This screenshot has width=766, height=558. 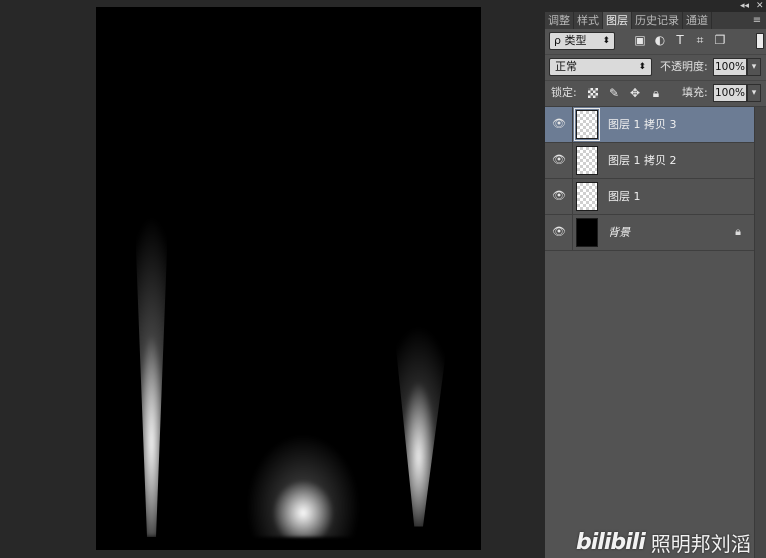 What do you see at coordinates (611, 542) in the screenshot?
I see `bilibili-logo: bilibili` at bounding box center [611, 542].